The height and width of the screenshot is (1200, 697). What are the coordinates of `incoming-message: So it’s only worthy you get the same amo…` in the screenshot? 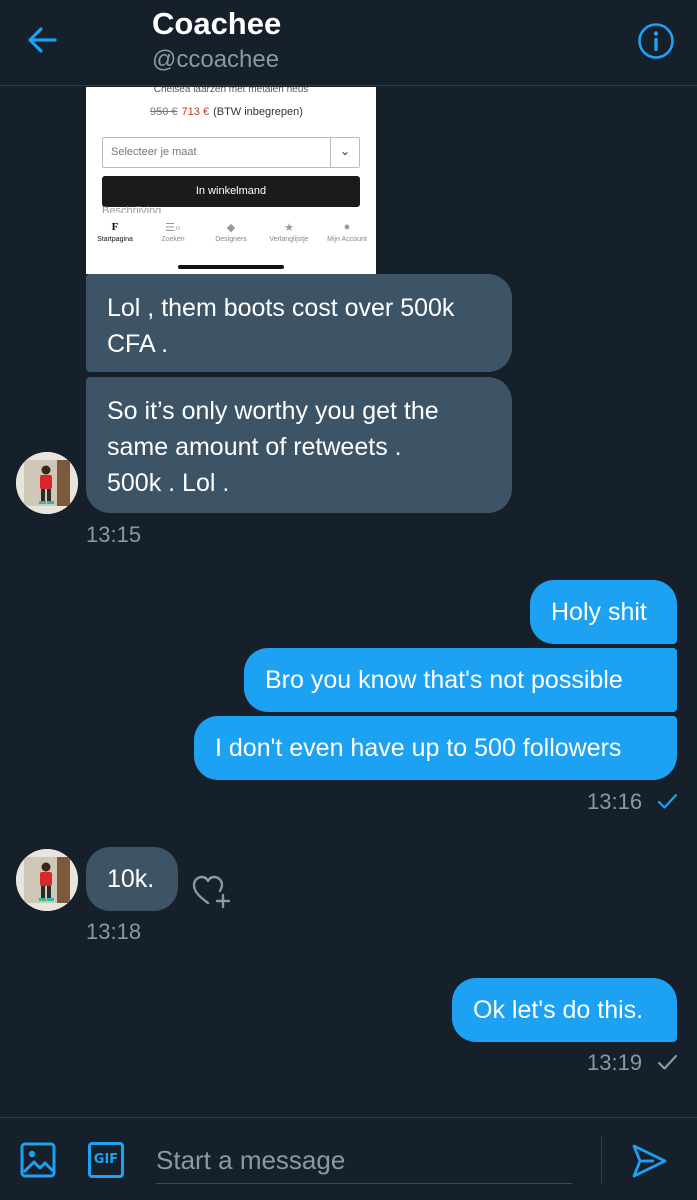 It's located at (299, 445).